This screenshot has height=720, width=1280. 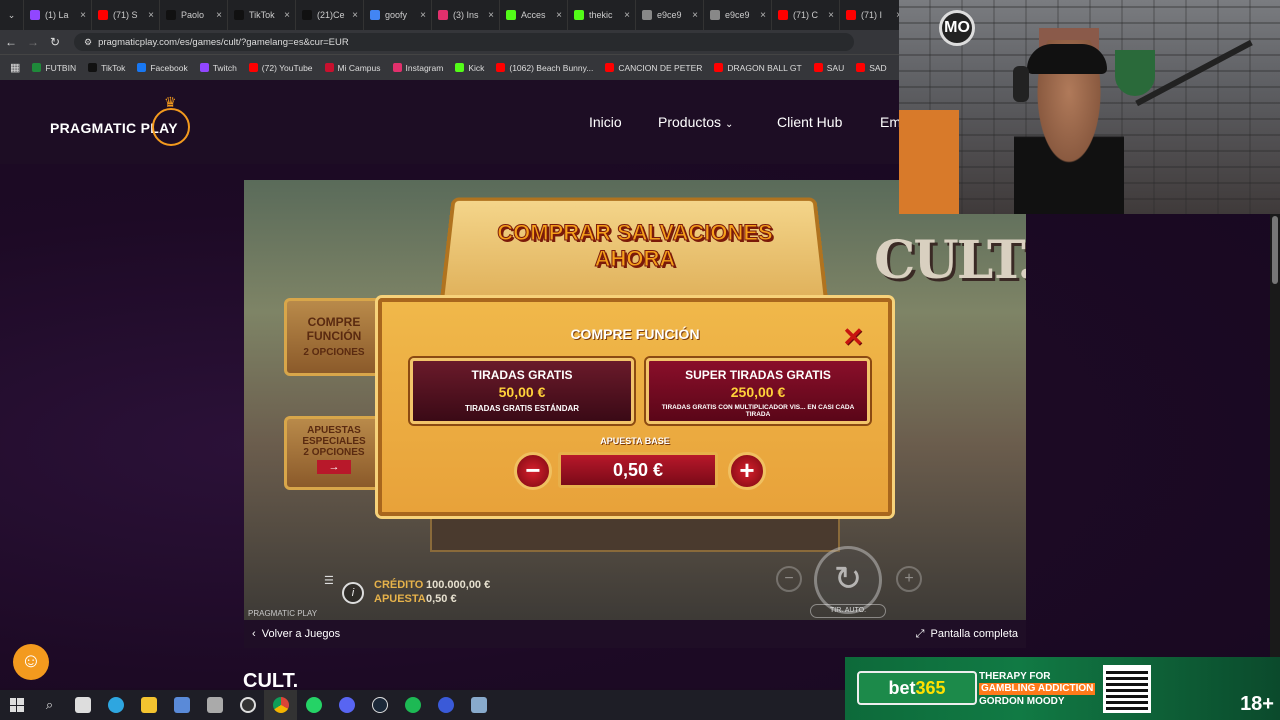 I want to click on bookmark-item: Mi Campus, so click(x=353, y=68).